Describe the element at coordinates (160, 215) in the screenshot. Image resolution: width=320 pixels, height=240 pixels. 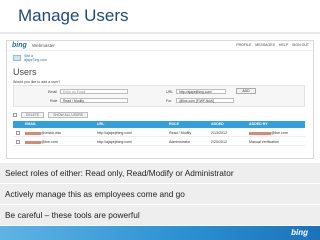
I see `bullet-caution: Be careful – these tools are powerful` at that location.